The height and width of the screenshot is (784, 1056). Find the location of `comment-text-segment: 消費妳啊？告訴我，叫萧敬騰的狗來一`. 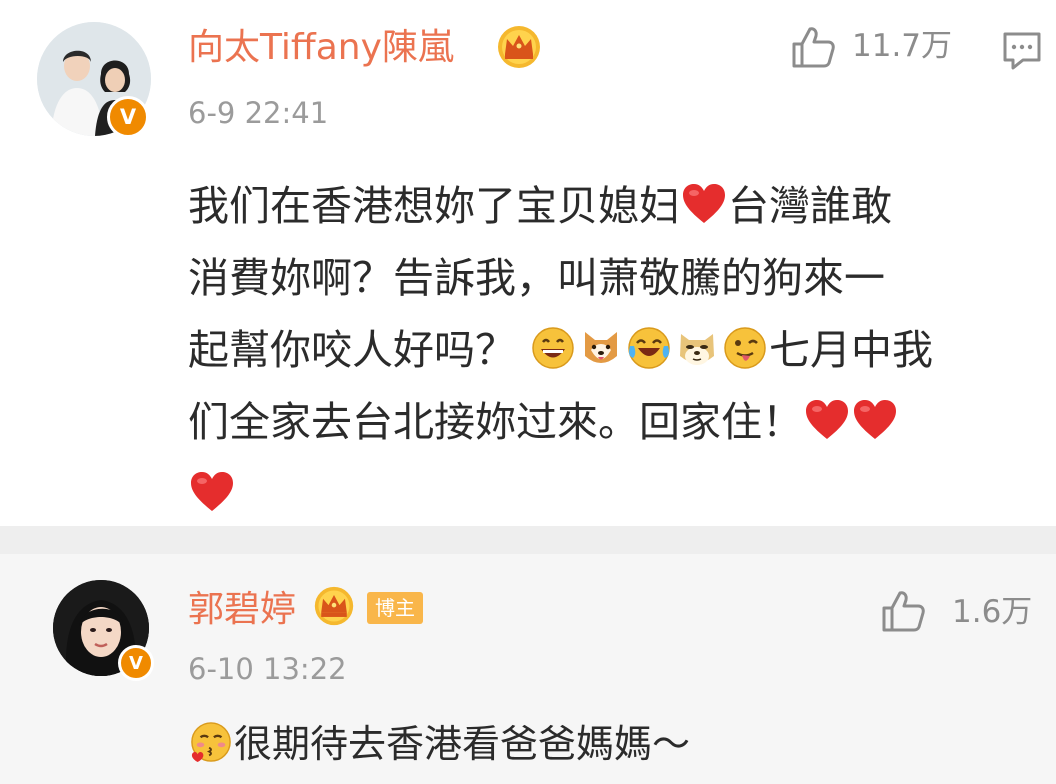

comment-text-segment: 消費妳啊？告訴我，叫萧敬騰的狗來一 is located at coordinates (536, 278).